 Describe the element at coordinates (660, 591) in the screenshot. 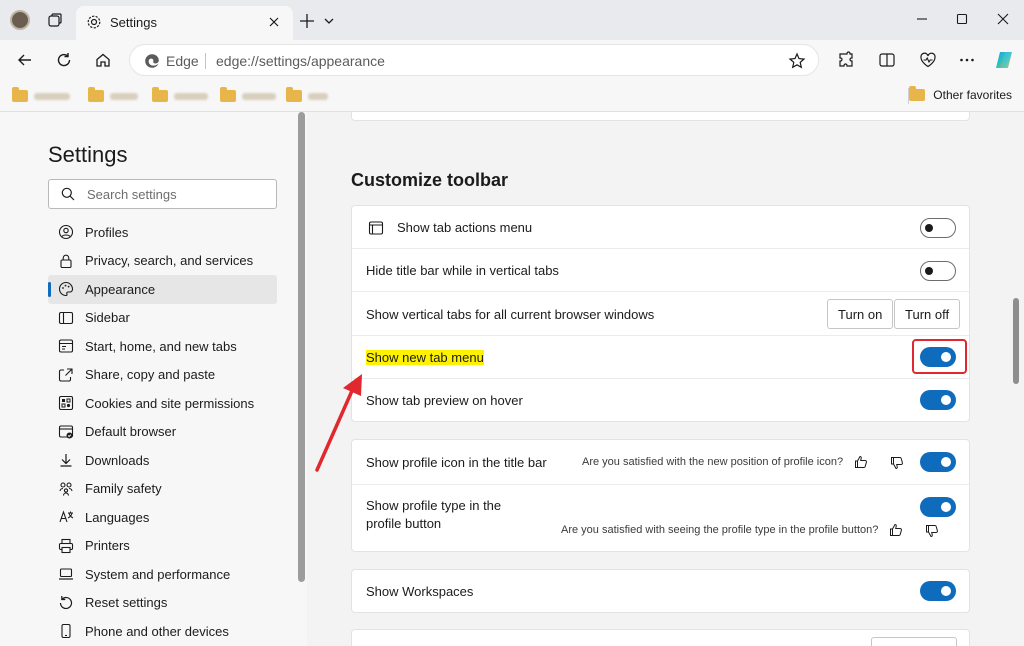

I see `workspaces-card: Show Workspaces` at that location.